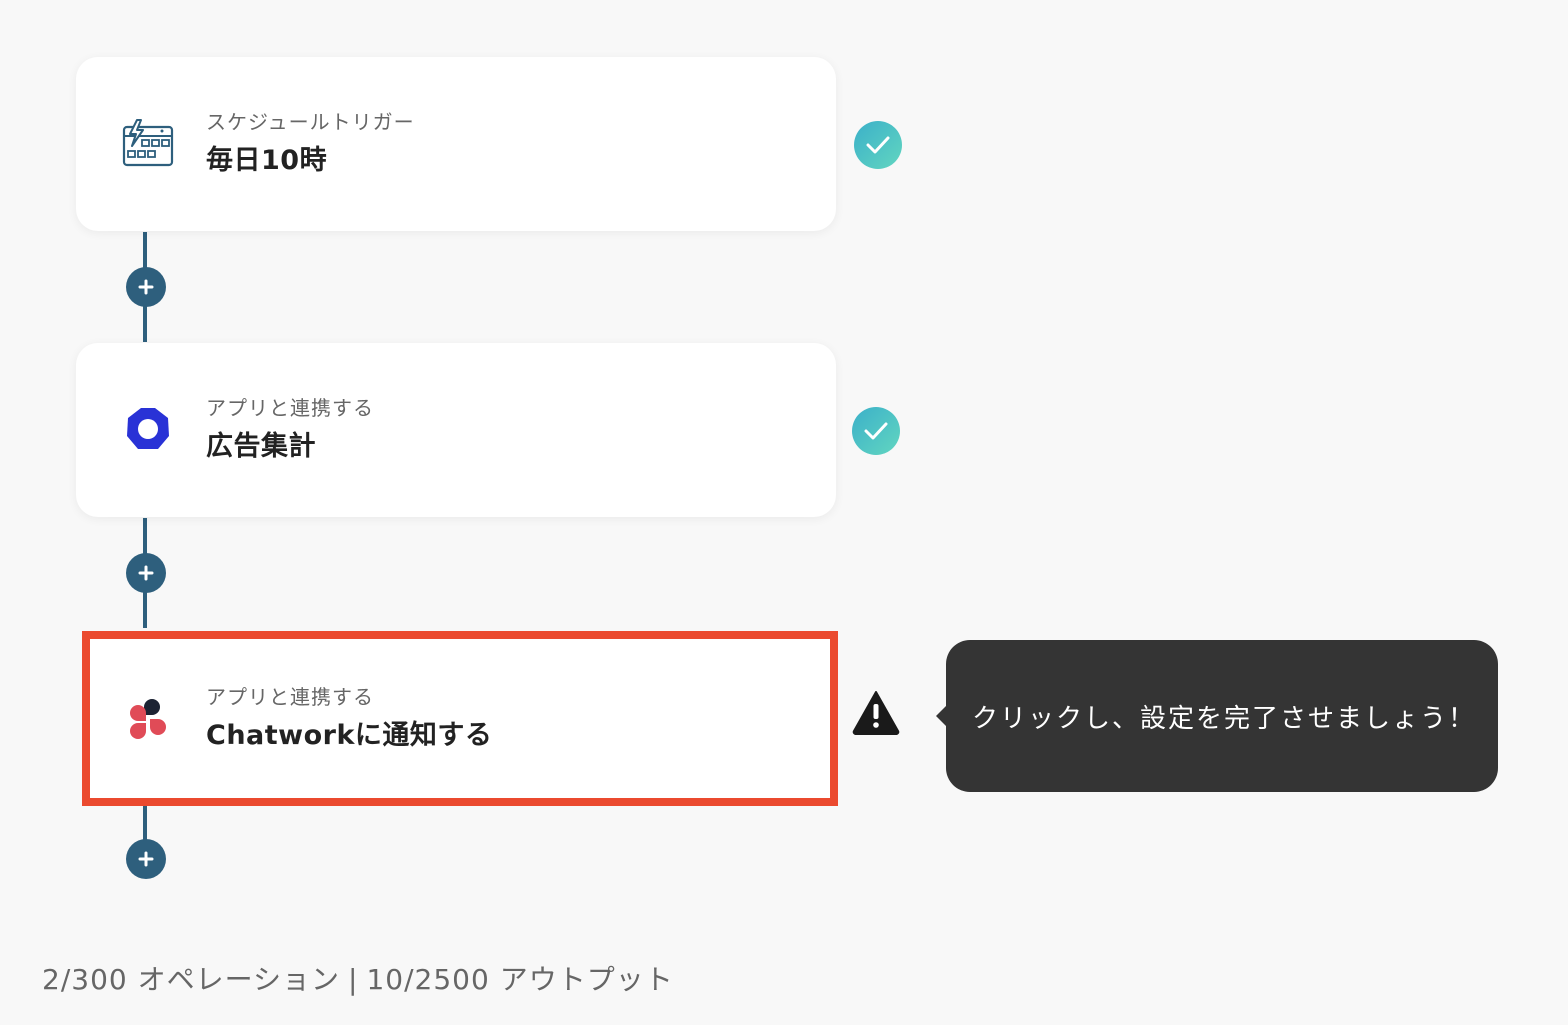 The width and height of the screenshot is (1568, 1025). I want to click on step-card-chatwork-notify: アプリと連携する Chatworkに通知する, so click(460, 718).